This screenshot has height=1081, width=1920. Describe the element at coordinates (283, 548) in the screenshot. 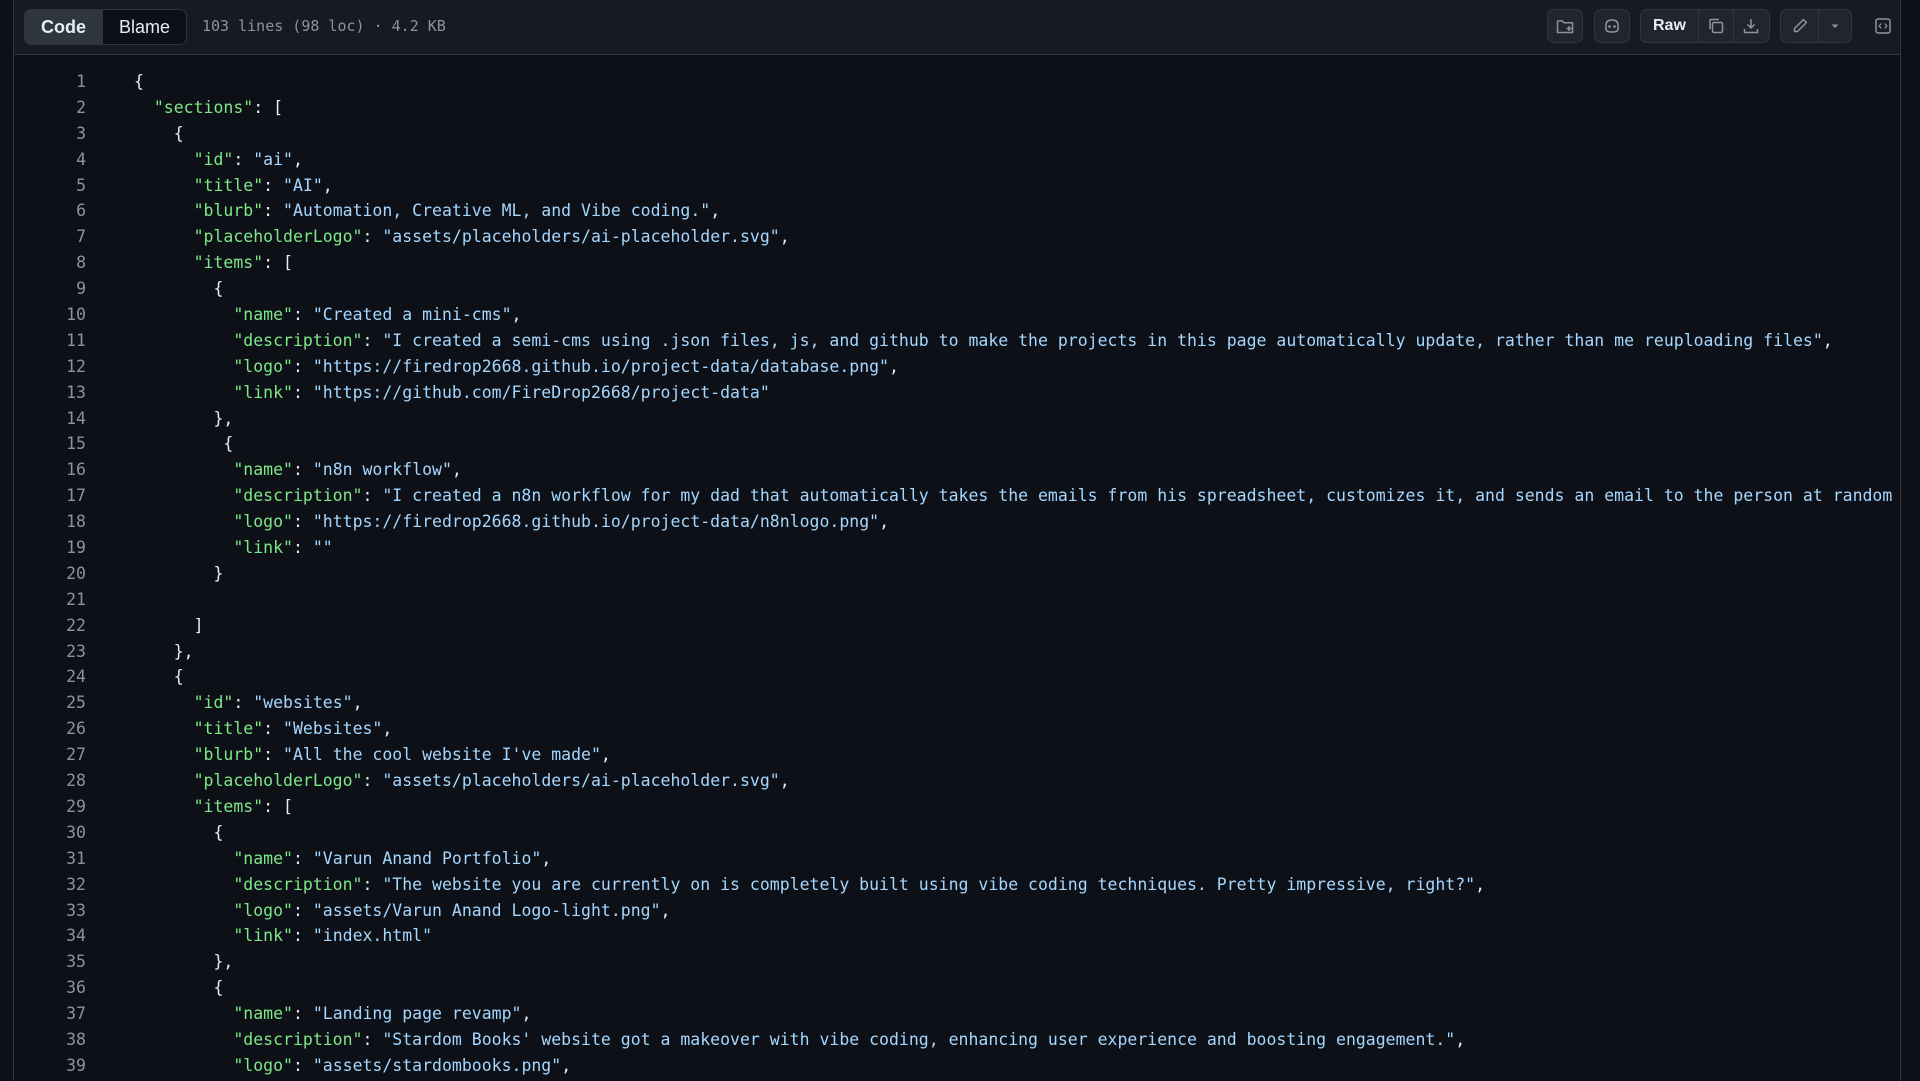

I see `line-content: "link": ""` at that location.